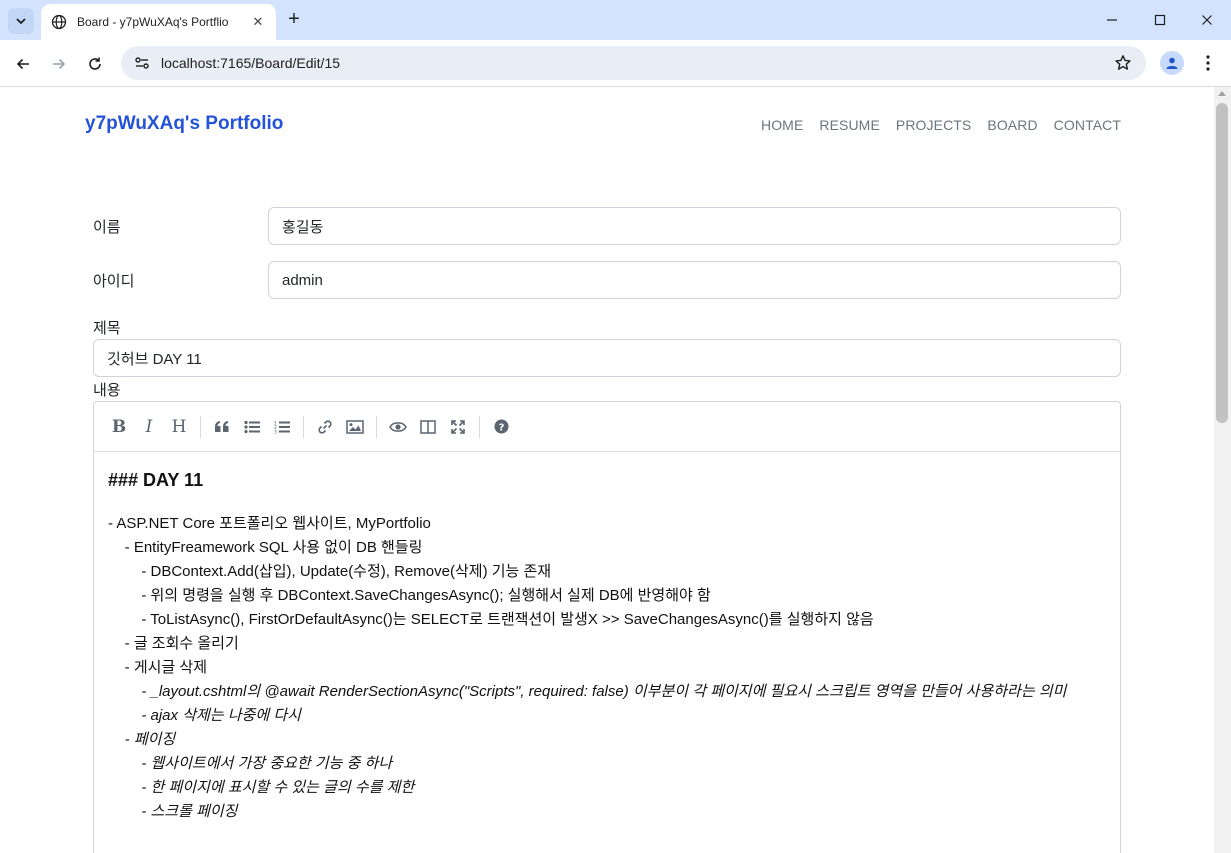 The width and height of the screenshot is (1231, 853). I want to click on guide-button: ?, so click(501, 427).